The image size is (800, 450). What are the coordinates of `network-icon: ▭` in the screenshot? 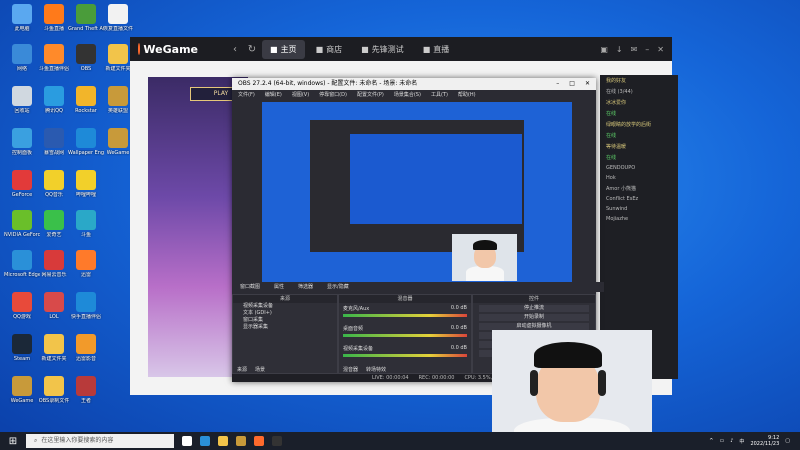 It's located at (721, 441).